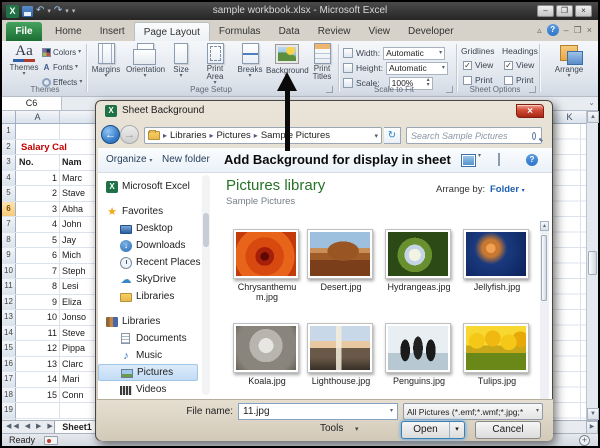 This screenshot has height=448, width=600. I want to click on row-header: 7, so click(9, 224).